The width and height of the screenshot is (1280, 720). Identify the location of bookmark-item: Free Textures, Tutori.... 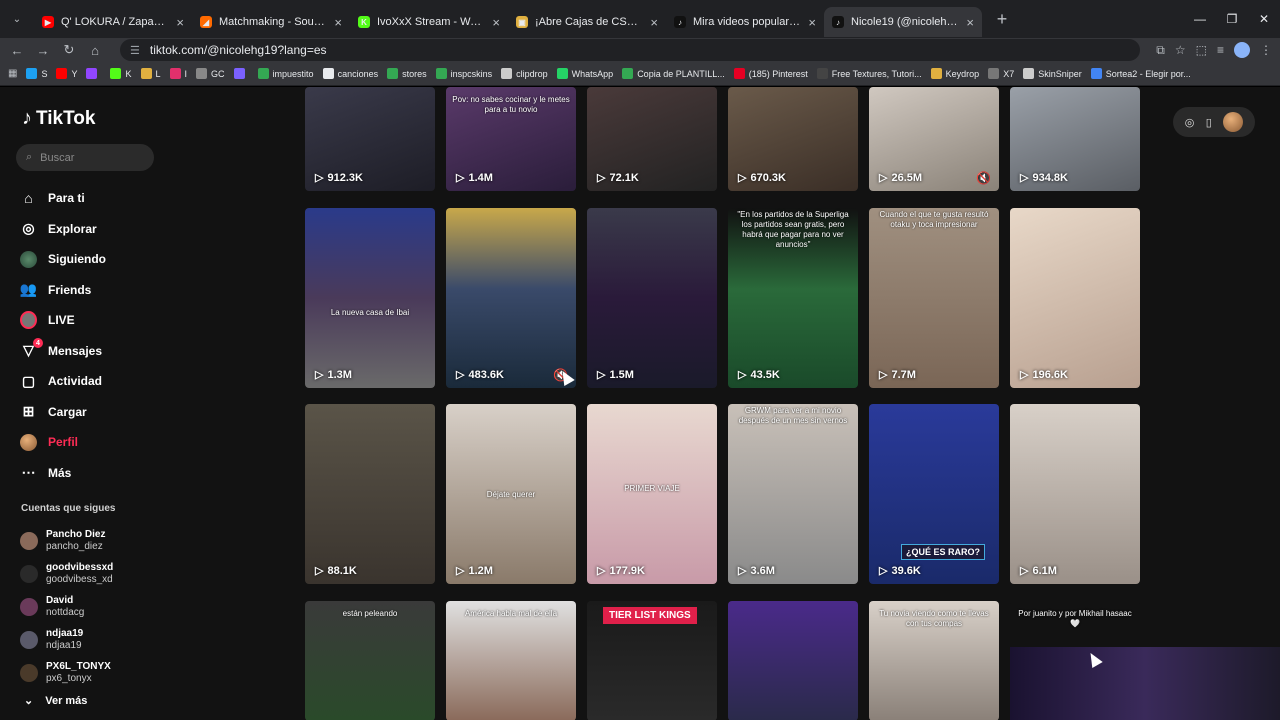
(869, 73).